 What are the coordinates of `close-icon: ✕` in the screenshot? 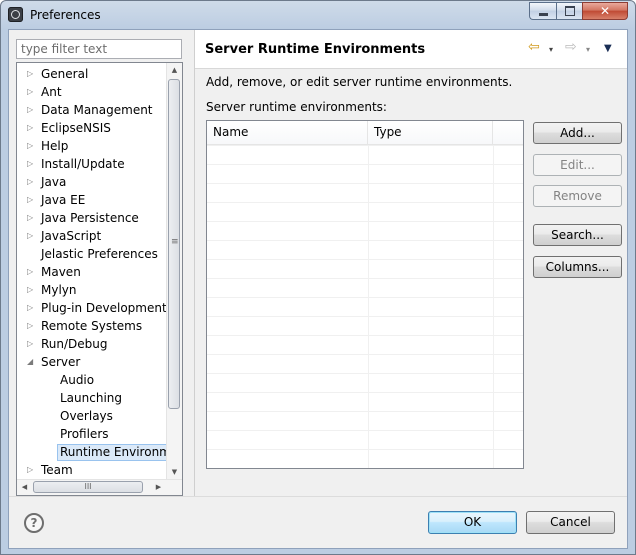 It's located at (605, 11).